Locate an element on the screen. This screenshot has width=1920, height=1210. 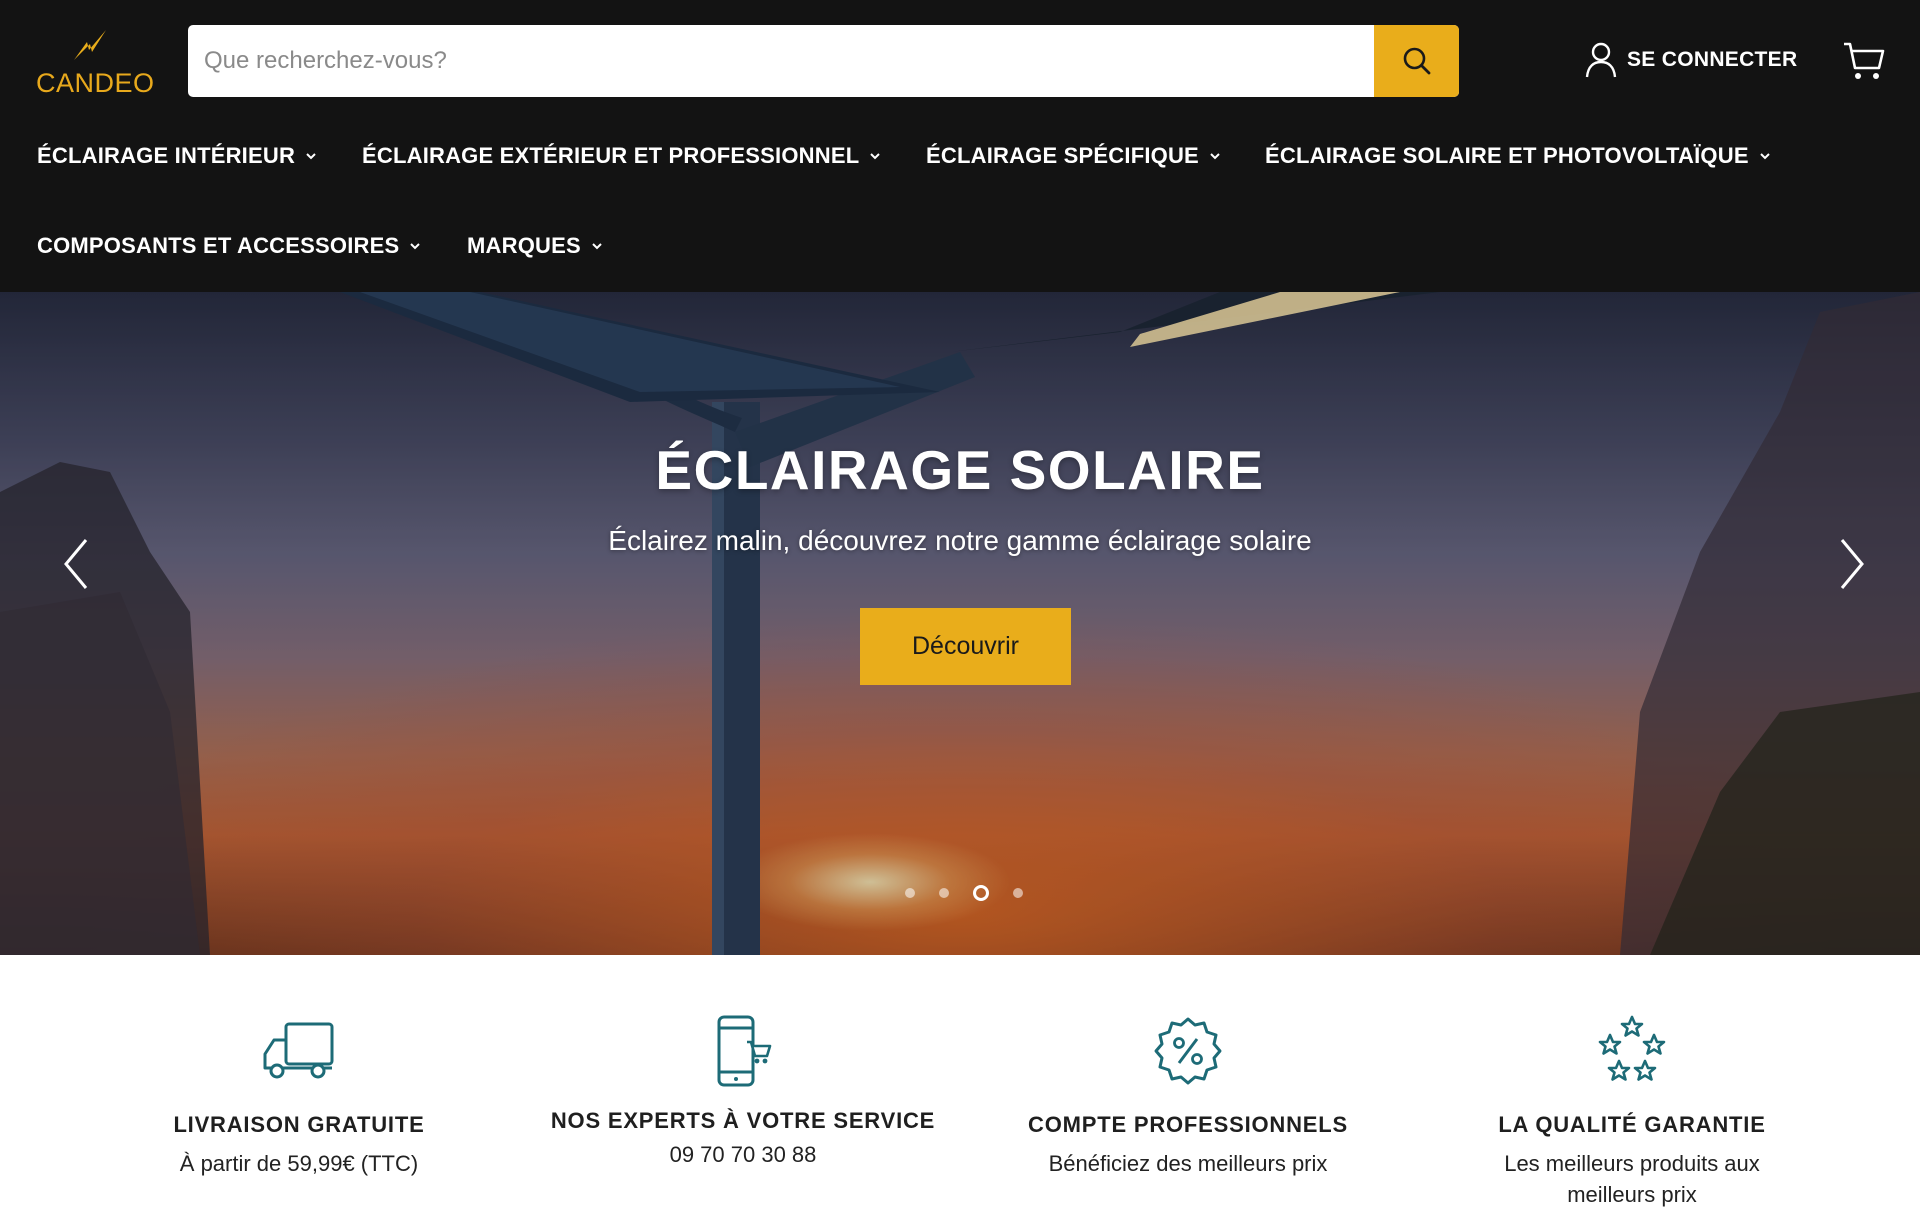
nav-item-exterieur: ÉCLAIRAGE EXTÉRIEUR ET PROFESSIONNEL is located at coordinates (621, 156).